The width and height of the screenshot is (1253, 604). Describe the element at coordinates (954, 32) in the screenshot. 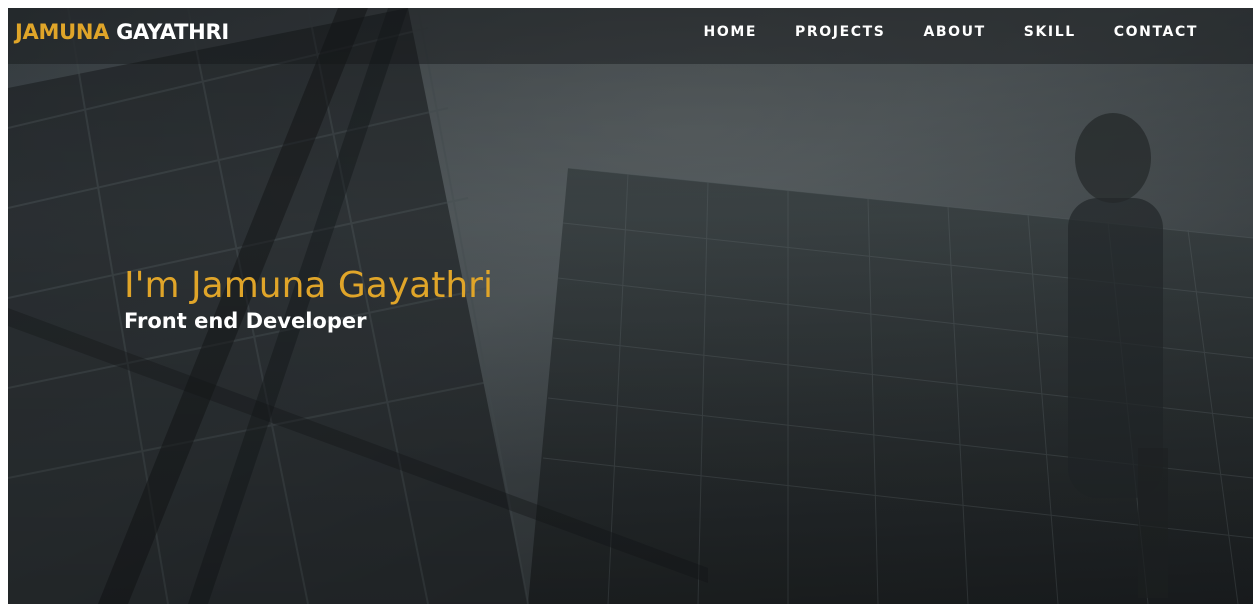

I see `nav-link-about: ABOUT` at that location.